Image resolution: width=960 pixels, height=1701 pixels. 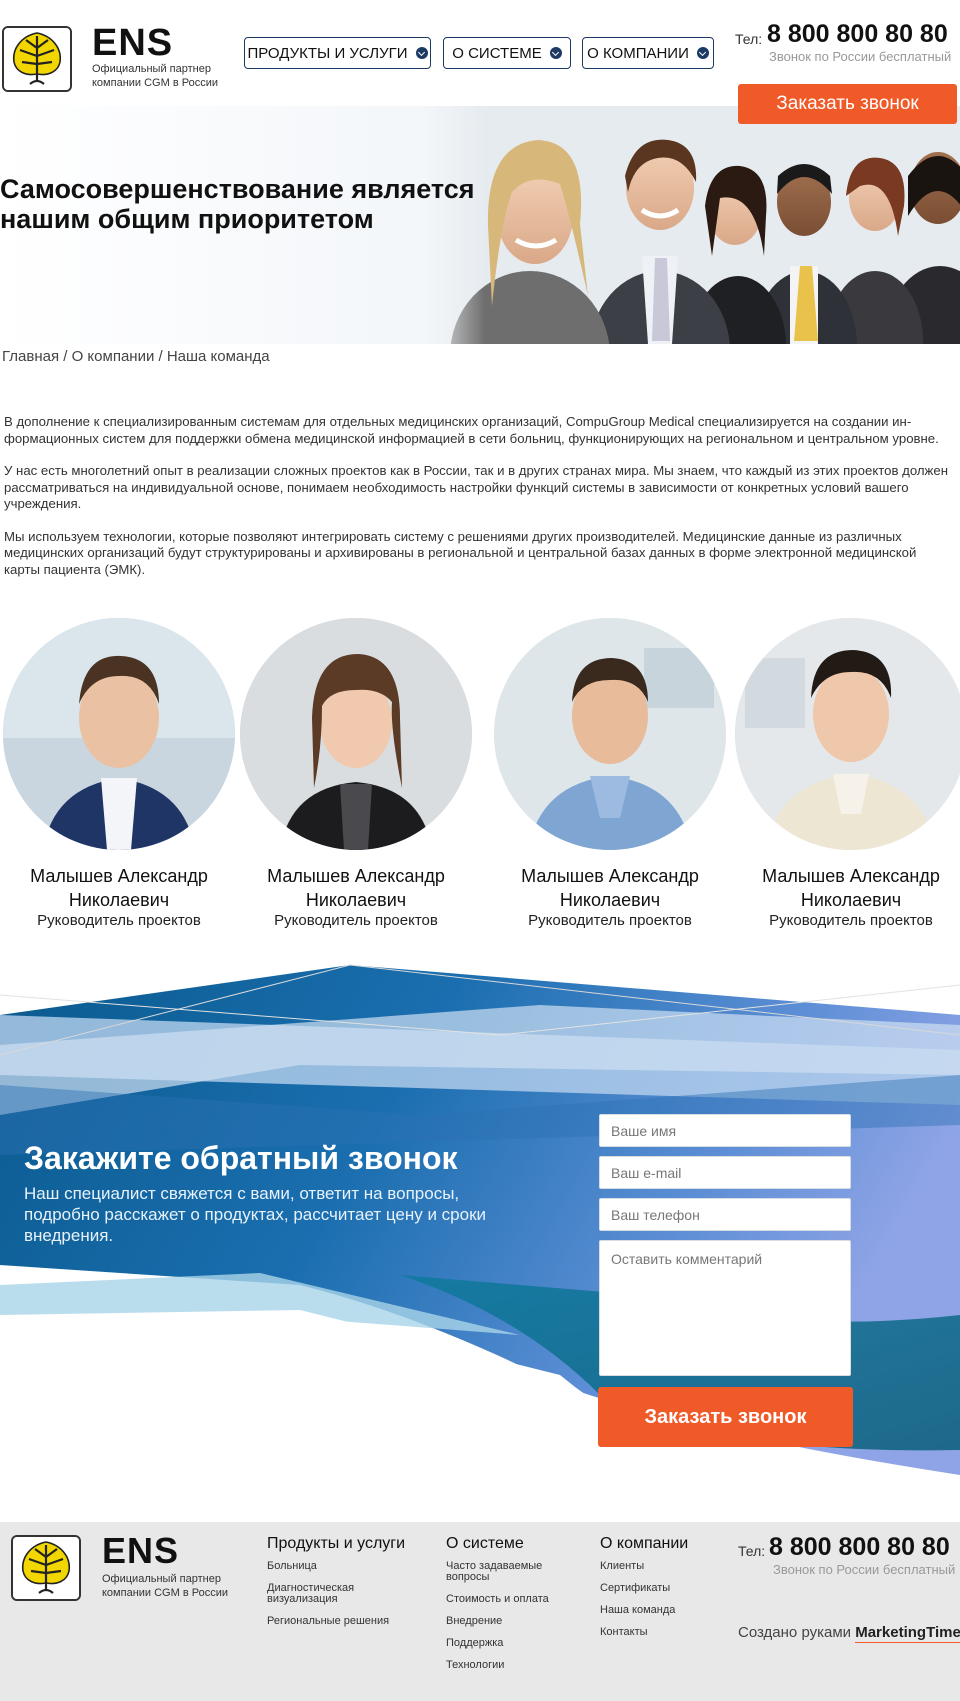 I want to click on footer-link: Технологии, so click(x=501, y=1665).